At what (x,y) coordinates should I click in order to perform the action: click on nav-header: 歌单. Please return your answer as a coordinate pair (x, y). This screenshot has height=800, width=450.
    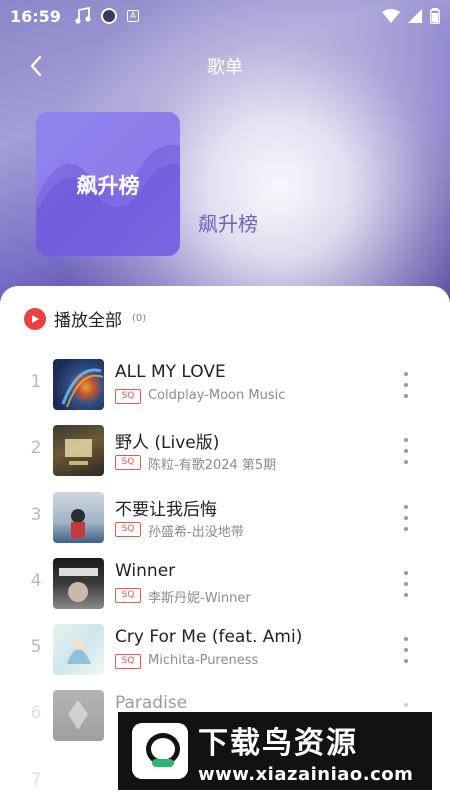
    Looking at the image, I should click on (225, 66).